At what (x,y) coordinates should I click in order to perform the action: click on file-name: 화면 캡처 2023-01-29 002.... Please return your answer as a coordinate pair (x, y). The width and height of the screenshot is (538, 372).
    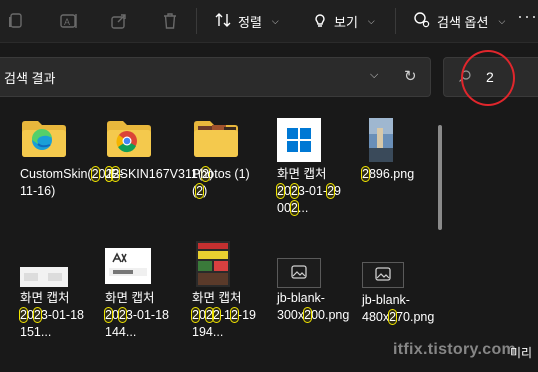
    Looking at the image, I should click on (308, 191).